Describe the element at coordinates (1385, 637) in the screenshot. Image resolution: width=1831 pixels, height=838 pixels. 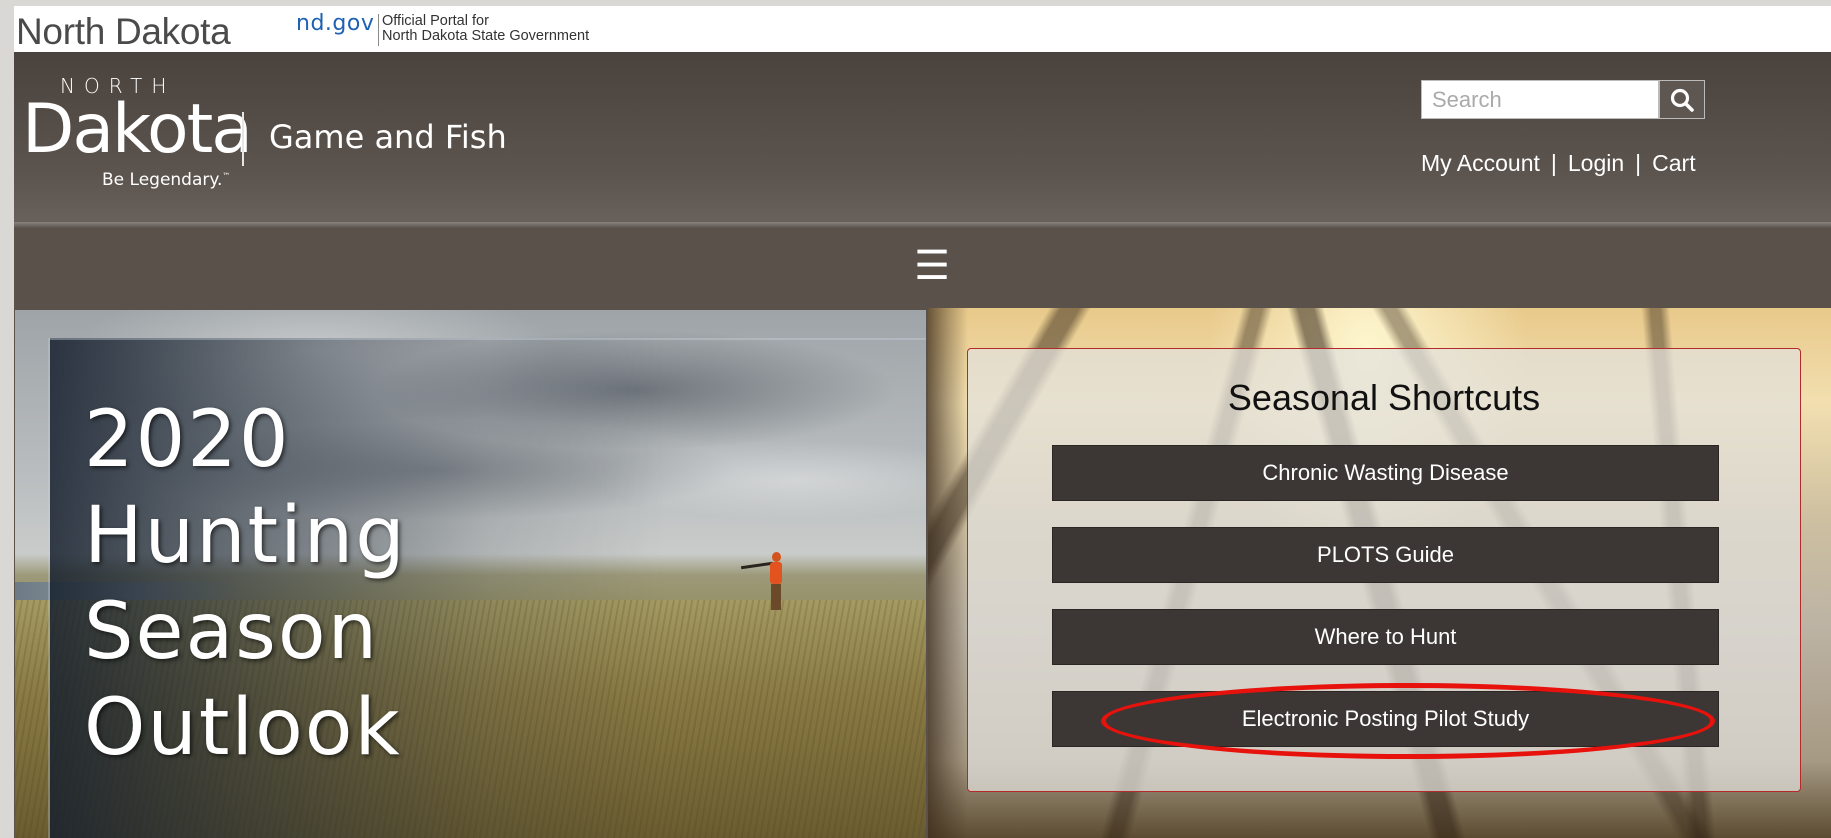
I see `where-to-hunt-button: Where to Hunt` at that location.